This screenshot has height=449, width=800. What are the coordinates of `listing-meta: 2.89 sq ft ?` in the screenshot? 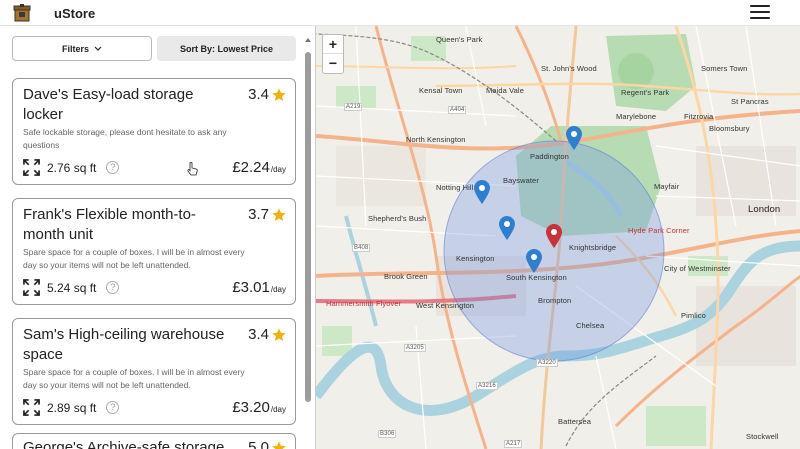 It's located at (71, 407).